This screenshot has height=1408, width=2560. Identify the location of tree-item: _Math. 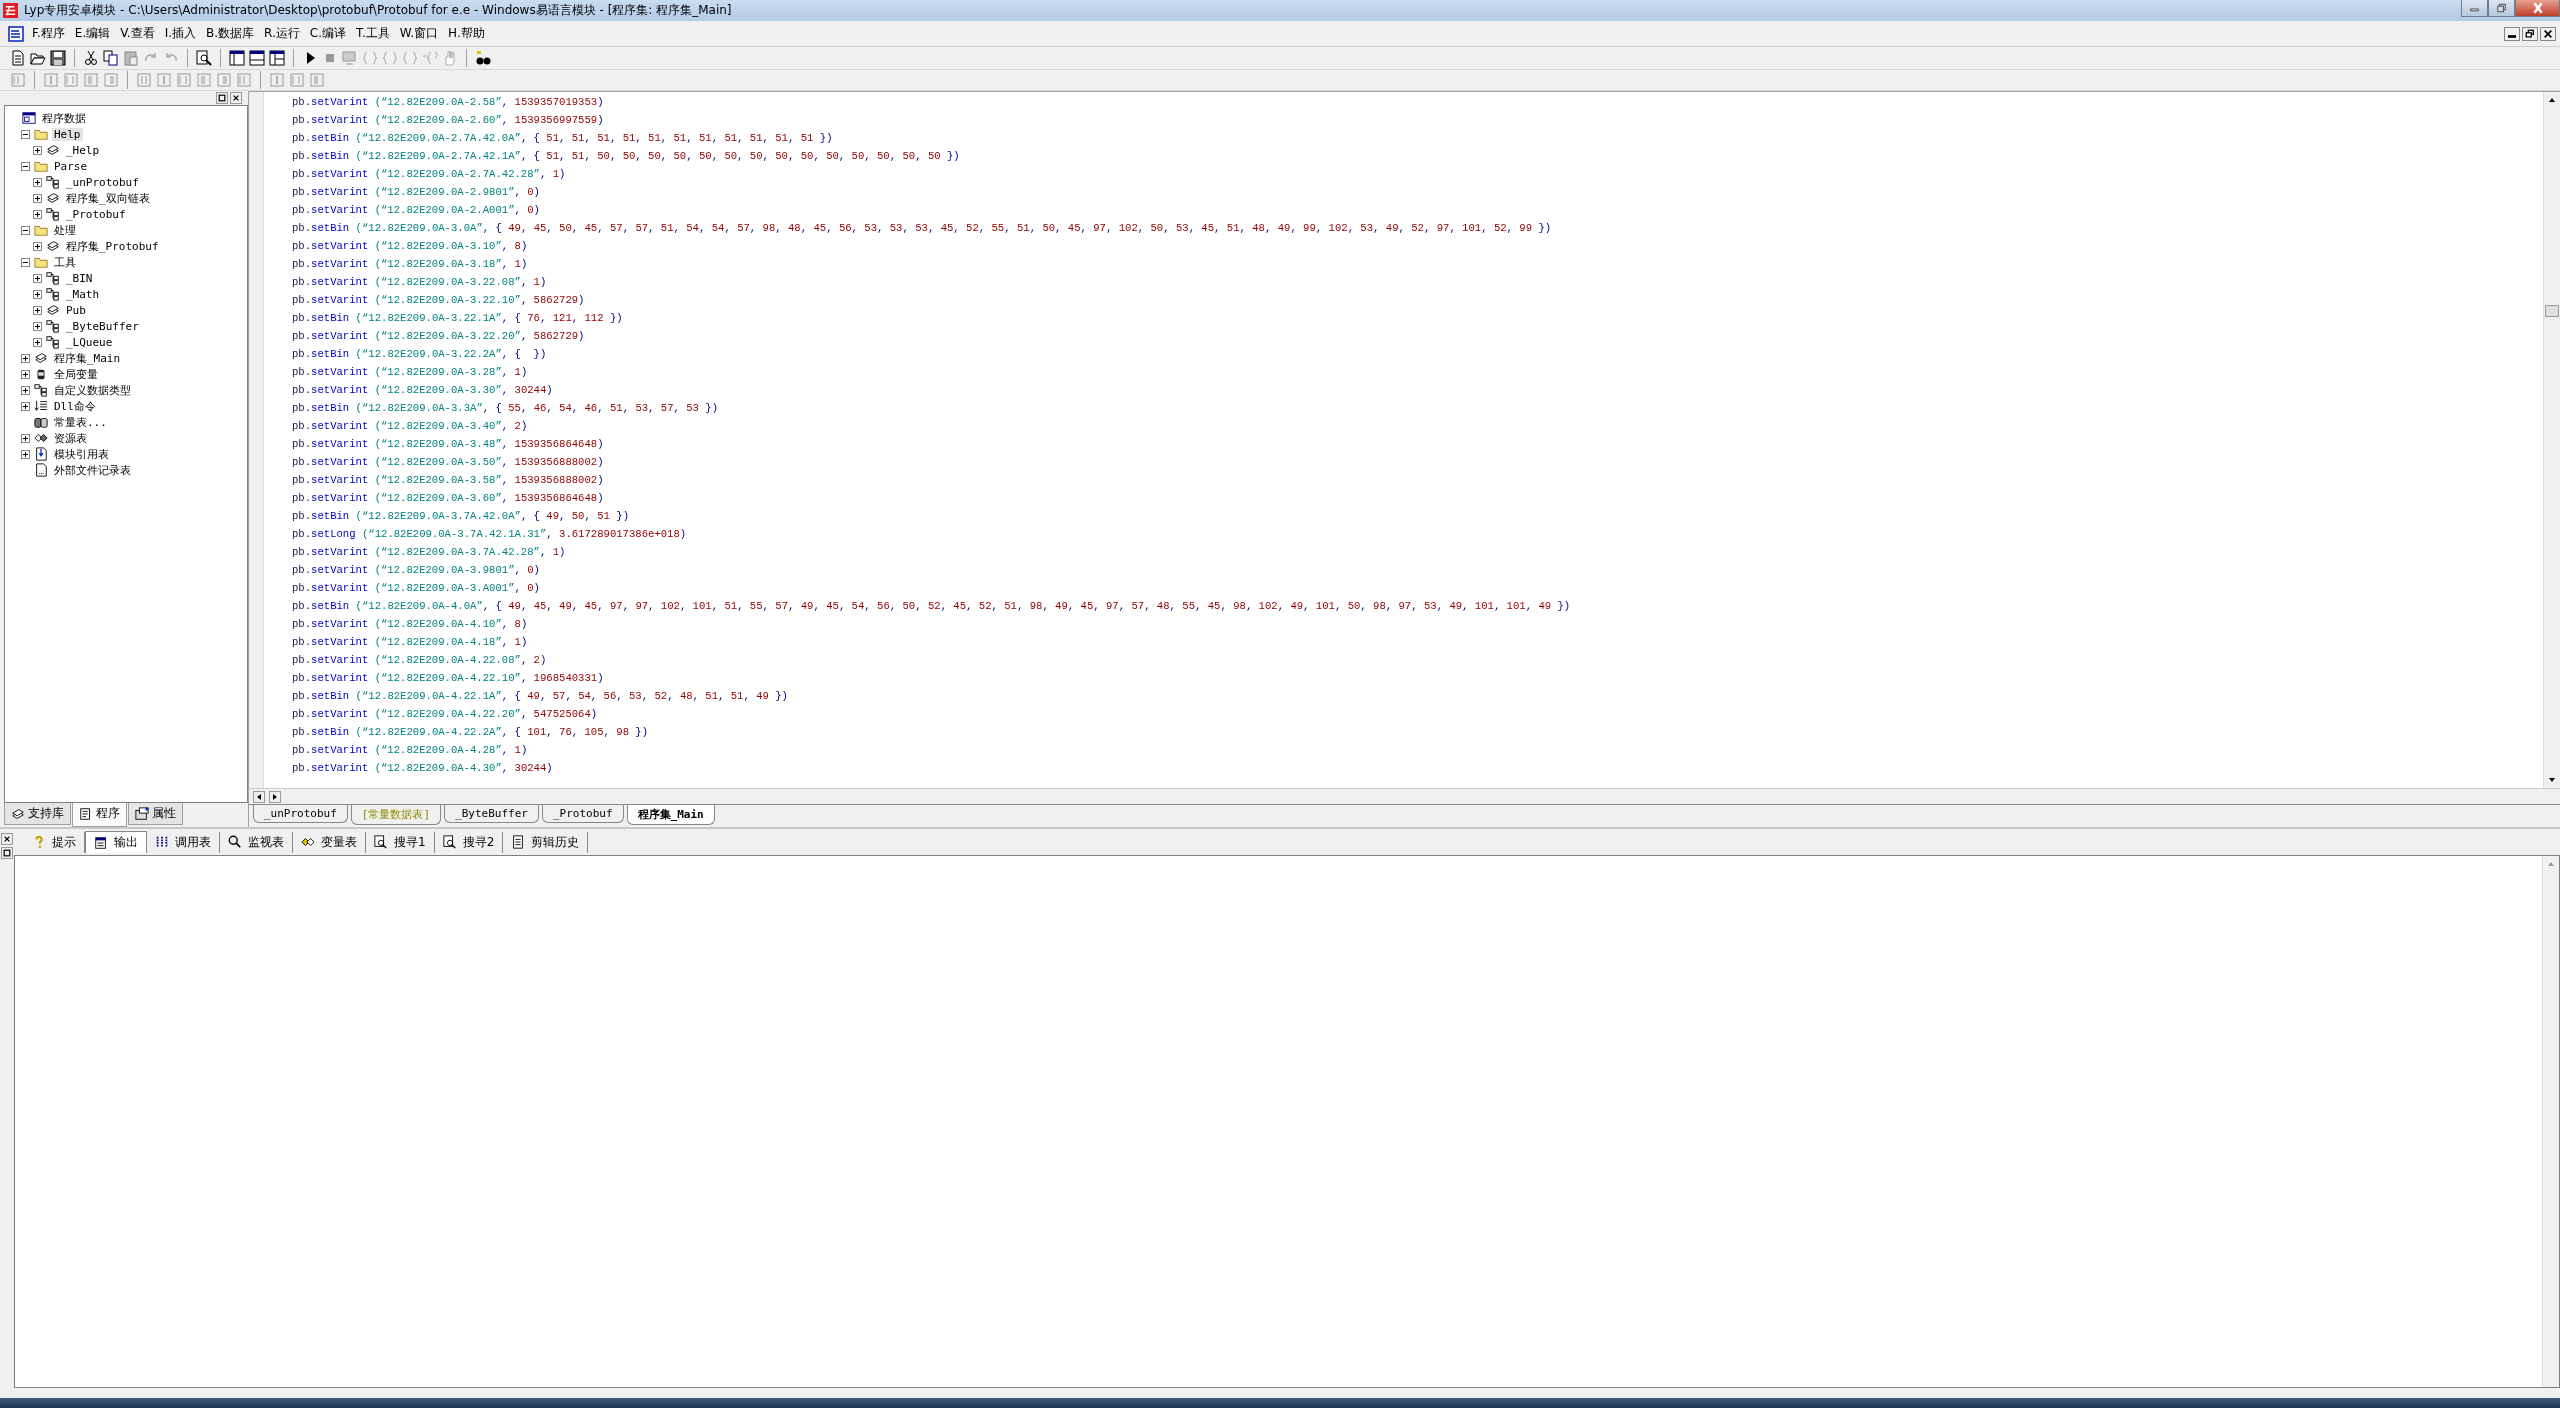
(83, 294).